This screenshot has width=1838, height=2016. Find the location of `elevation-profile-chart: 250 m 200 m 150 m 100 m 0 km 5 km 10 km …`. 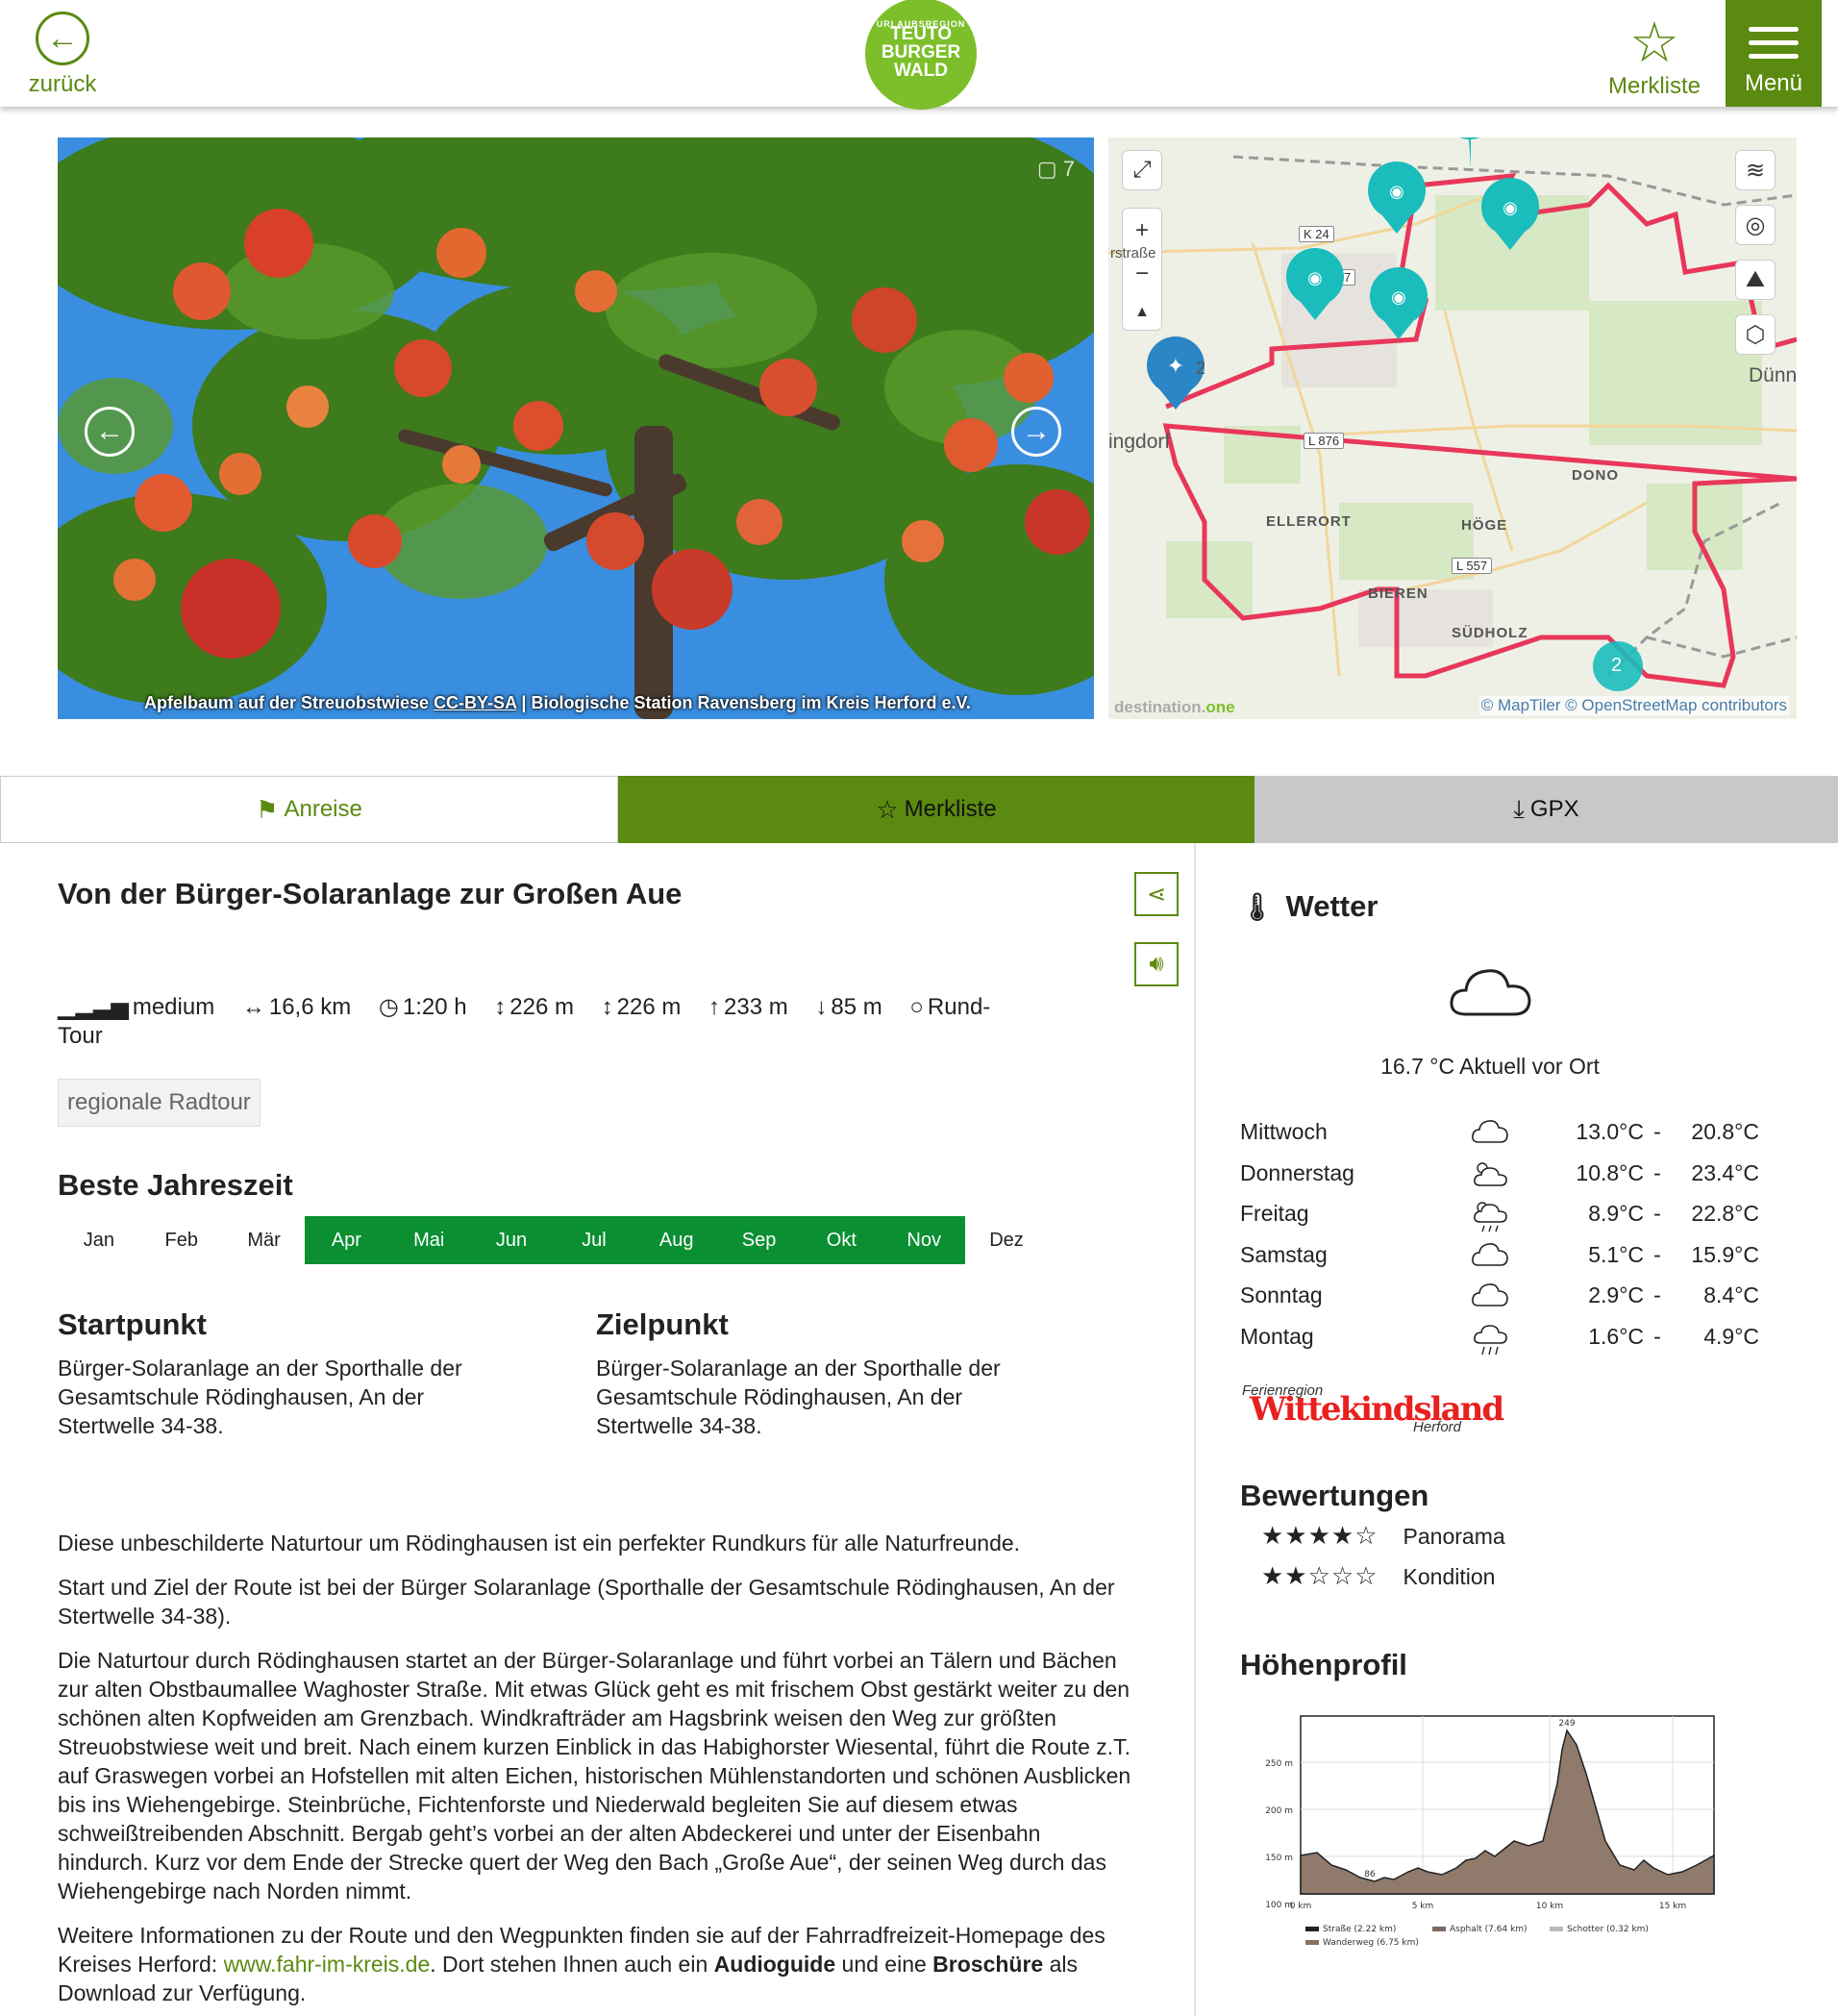

elevation-profile-chart: 250 m 200 m 150 m 100 m 0 km 5 km 10 km … is located at coordinates (1490, 1831).